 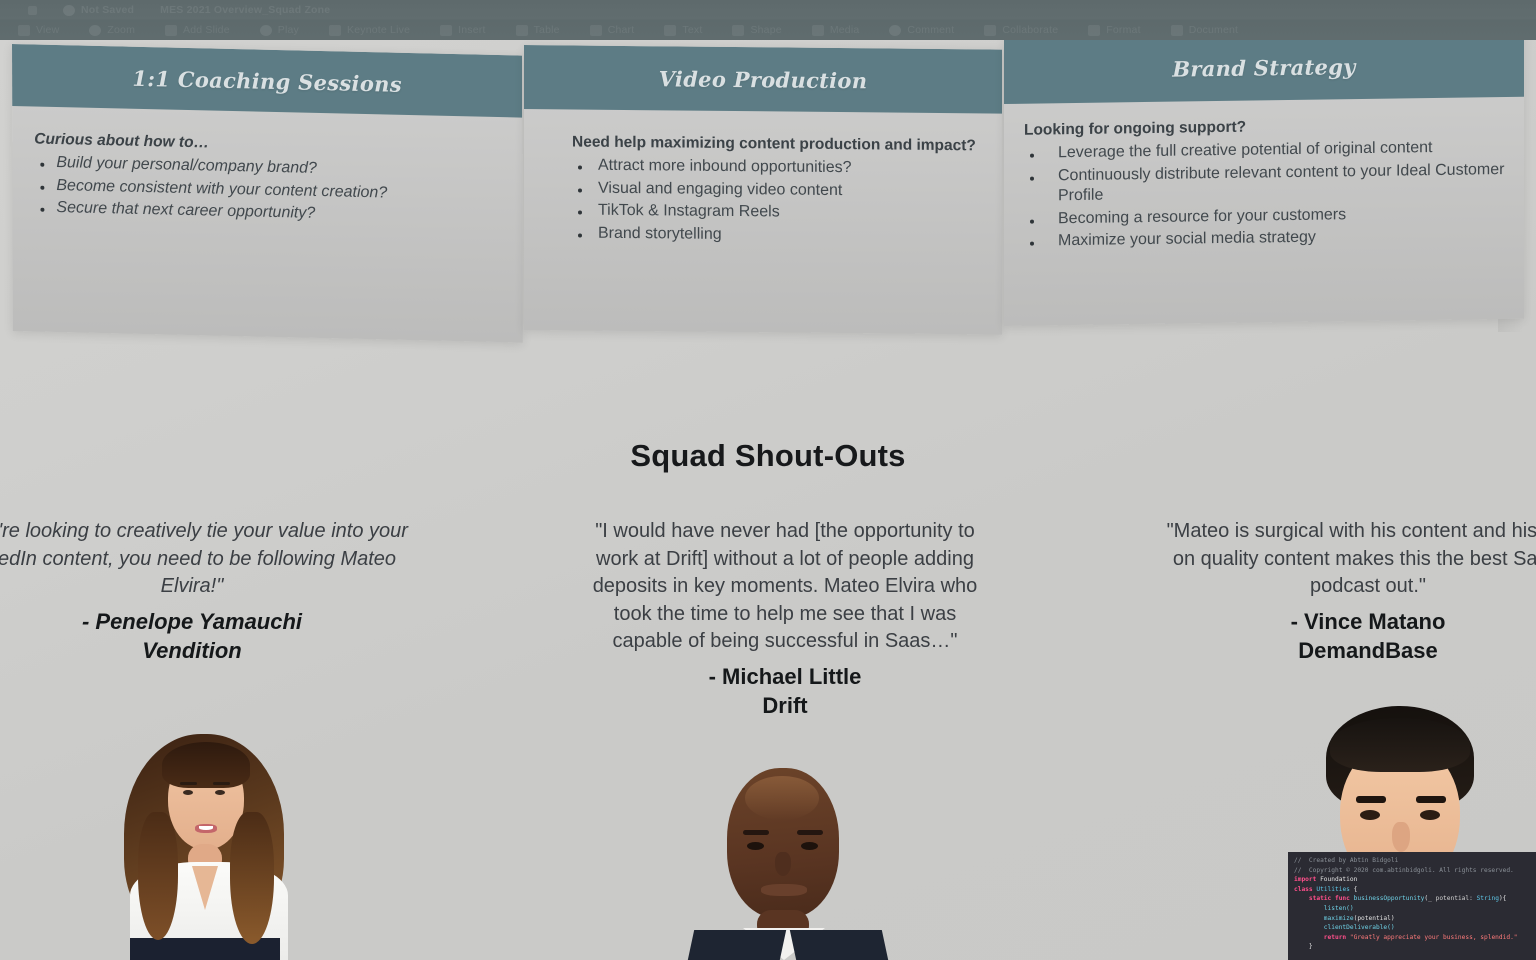 What do you see at coordinates (1415, 928) in the screenshot?
I see `code-line: clientDeliverable()` at bounding box center [1415, 928].